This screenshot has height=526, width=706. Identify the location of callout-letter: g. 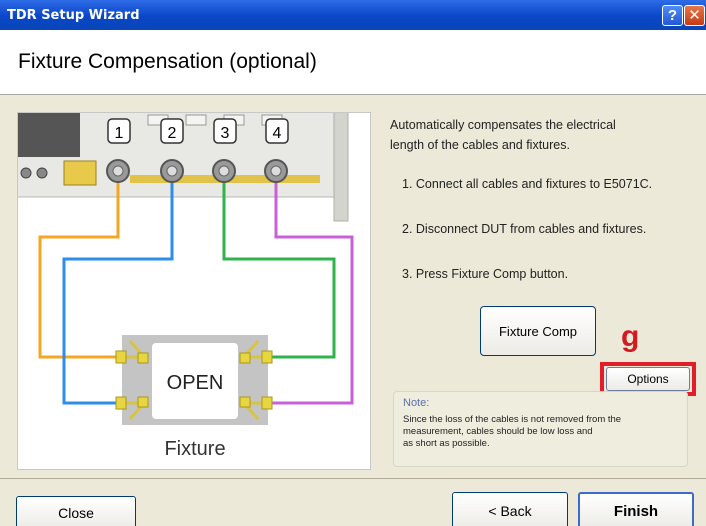
(630, 336).